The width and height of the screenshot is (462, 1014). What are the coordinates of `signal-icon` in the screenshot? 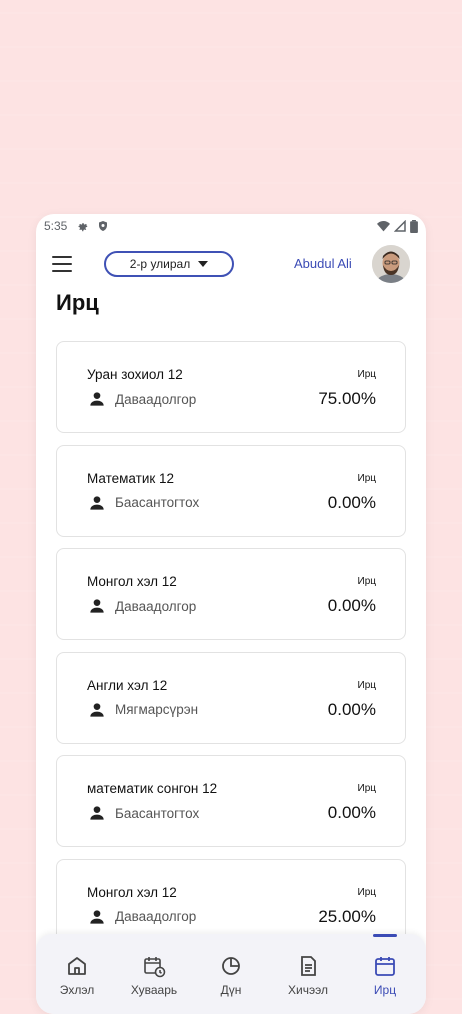 It's located at (400, 226).